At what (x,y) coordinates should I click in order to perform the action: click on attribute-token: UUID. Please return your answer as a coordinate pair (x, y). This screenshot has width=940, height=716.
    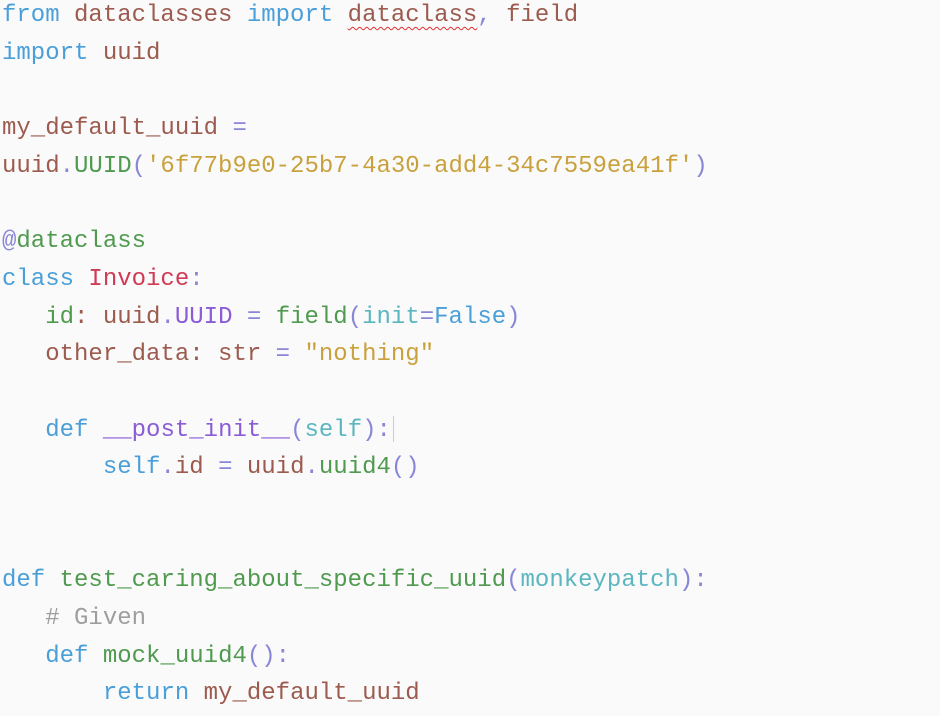
    Looking at the image, I should click on (203, 317).